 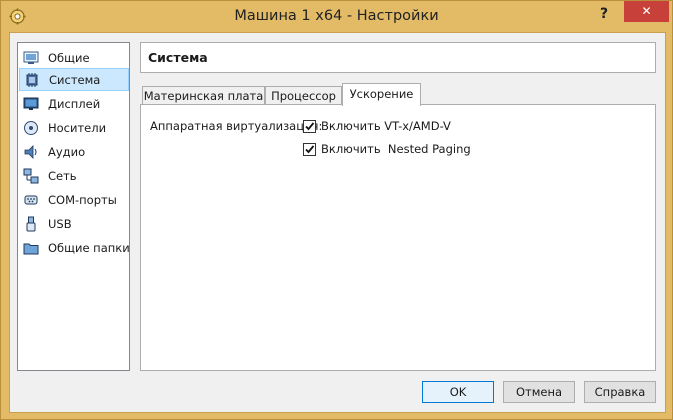 I want to click on hardware-virtualization-label: Аппаратная виртуализация:, so click(x=236, y=126).